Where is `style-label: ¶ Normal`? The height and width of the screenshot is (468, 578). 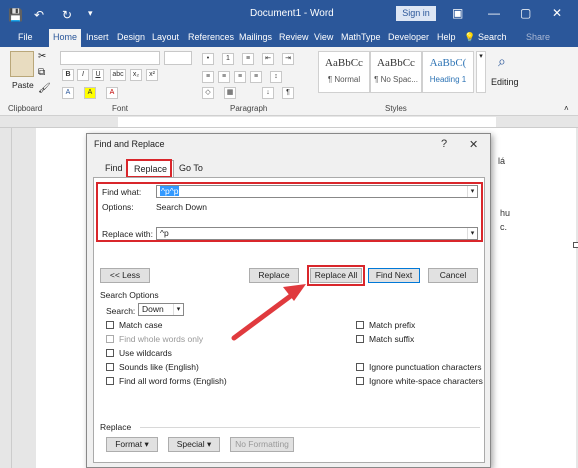
style-label: ¶ Normal is located at coordinates (344, 79).